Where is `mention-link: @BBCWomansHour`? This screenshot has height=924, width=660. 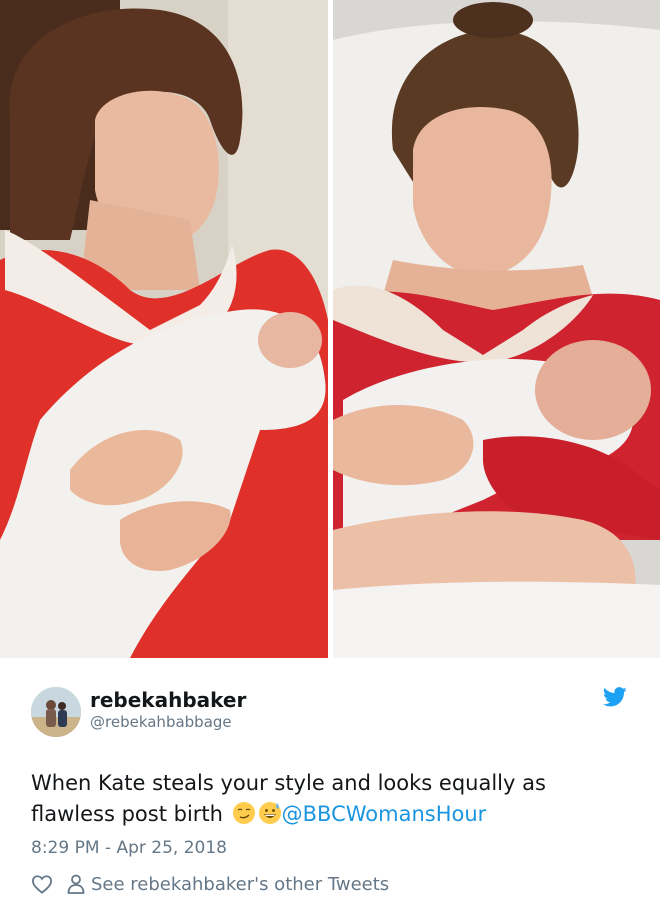
mention-link: @BBCWomansHour is located at coordinates (384, 814).